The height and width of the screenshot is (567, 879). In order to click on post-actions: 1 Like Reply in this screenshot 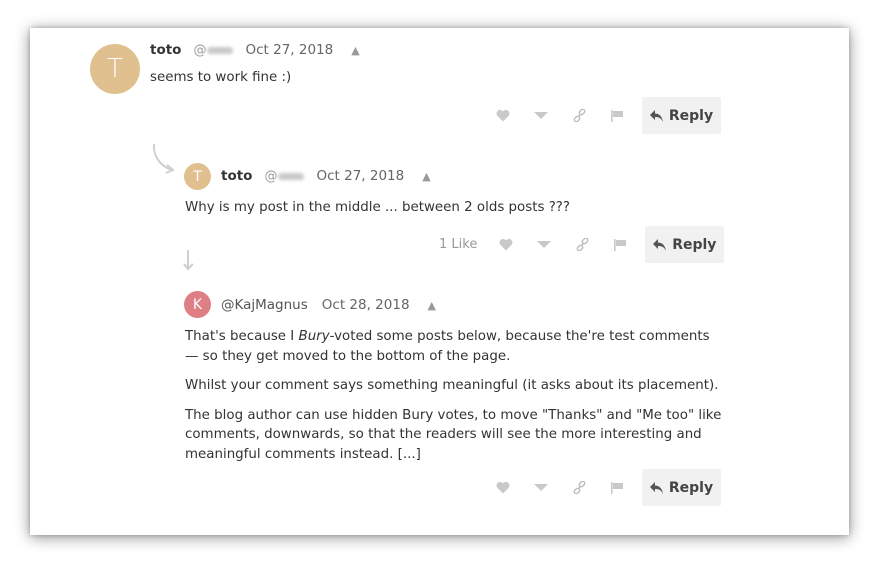, I will do `click(582, 244)`.